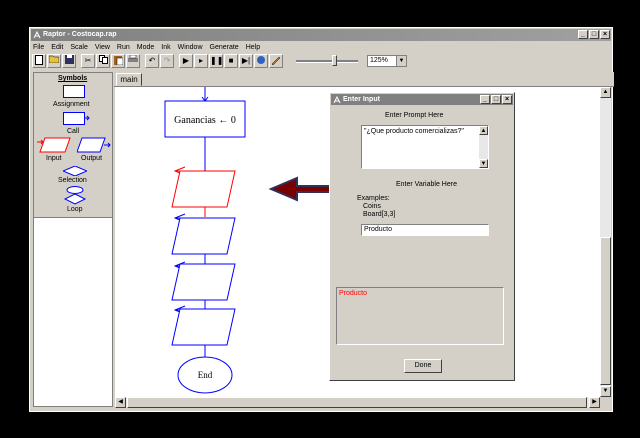 The width and height of the screenshot is (640, 438). What do you see at coordinates (420, 316) in the screenshot?
I see `output-console-box: Producto` at bounding box center [420, 316].